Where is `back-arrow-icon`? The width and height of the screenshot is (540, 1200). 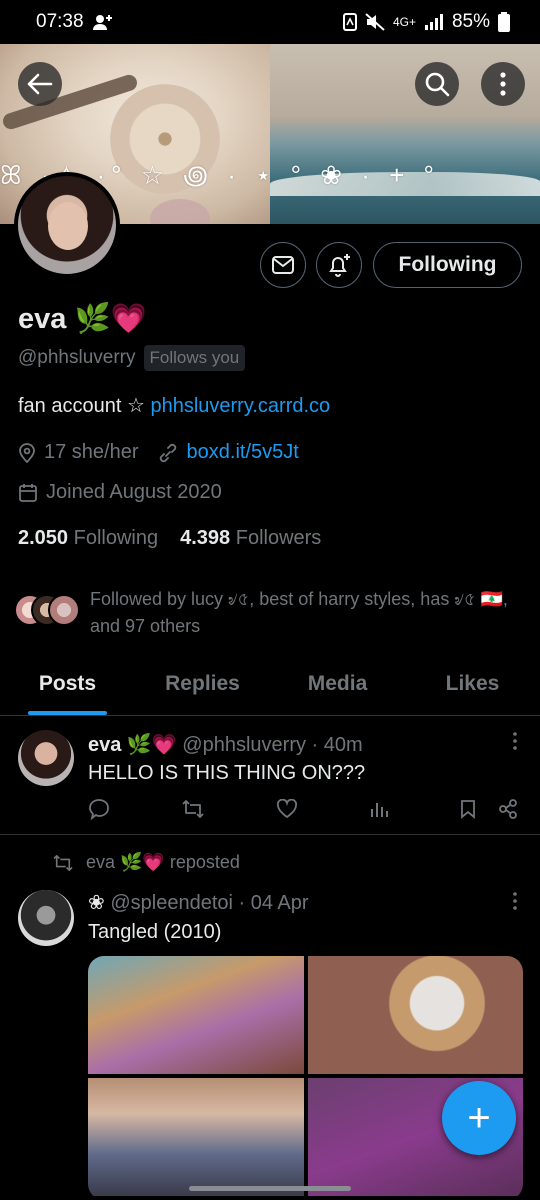
back-arrow-icon is located at coordinates (40, 84).